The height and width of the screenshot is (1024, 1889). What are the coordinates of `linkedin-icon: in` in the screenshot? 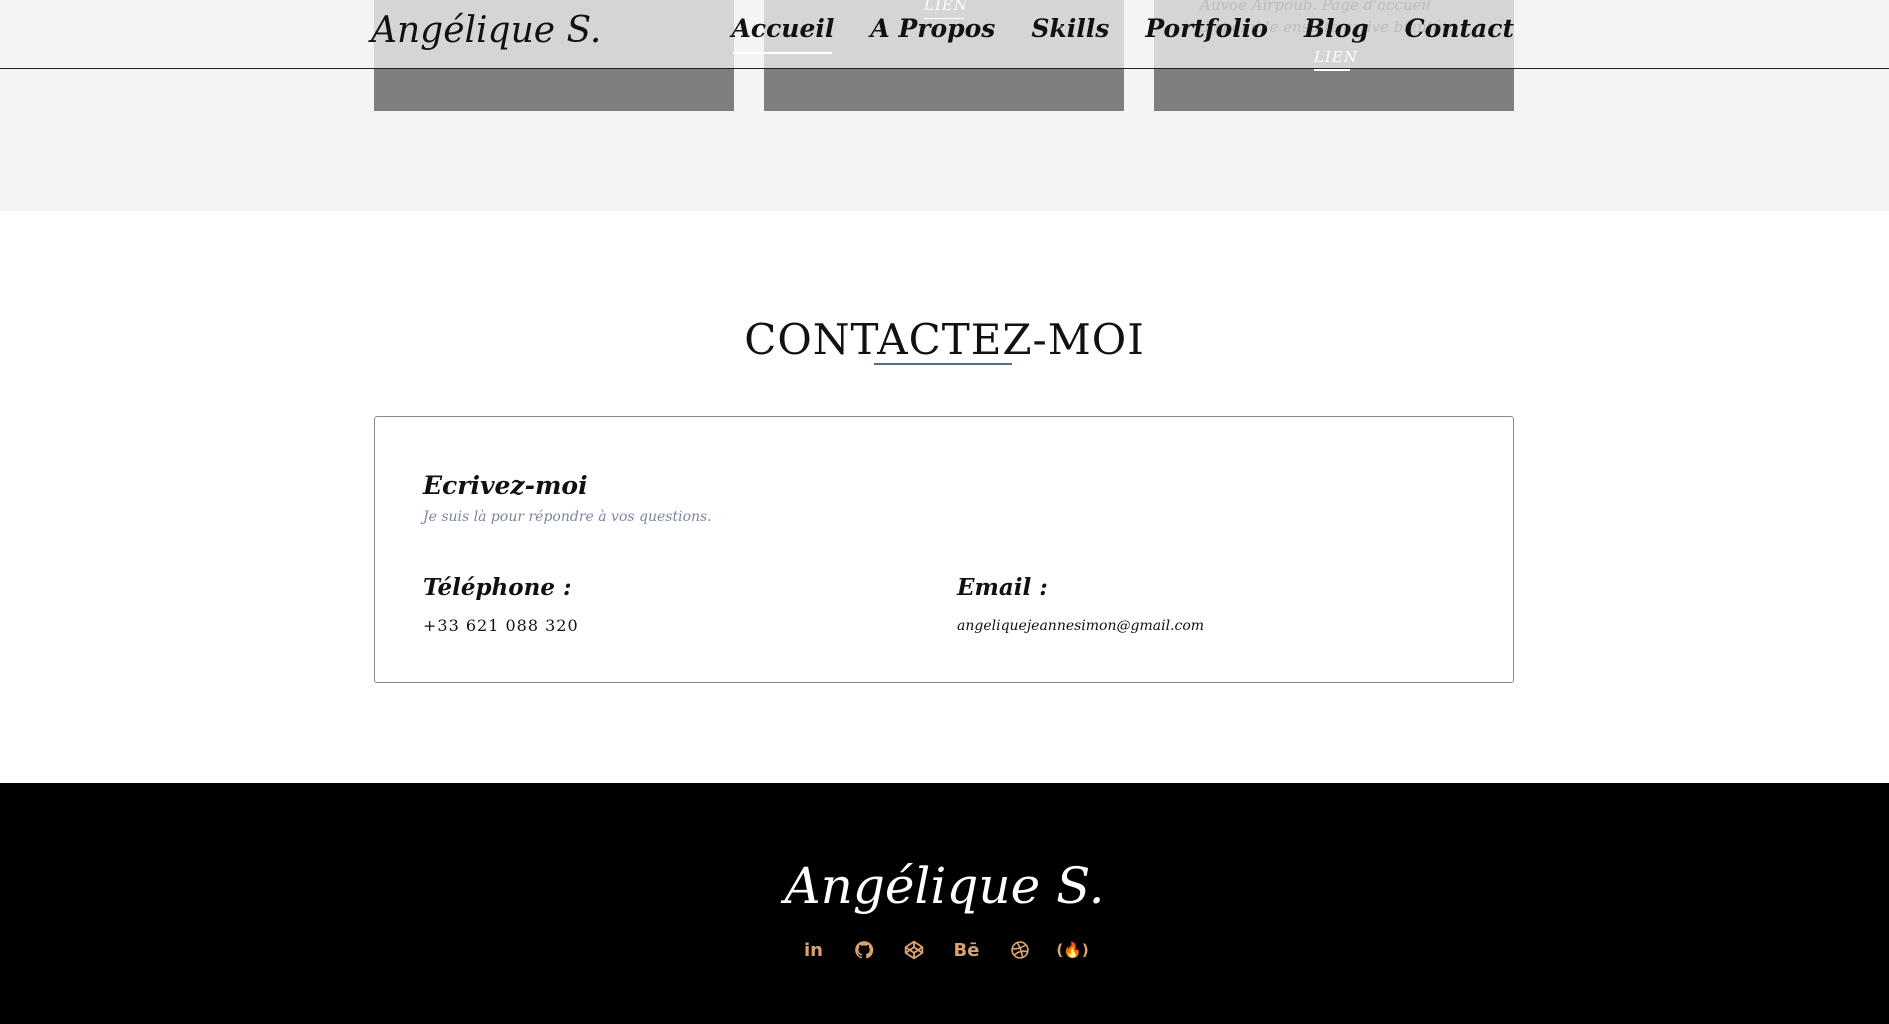 It's located at (814, 950).